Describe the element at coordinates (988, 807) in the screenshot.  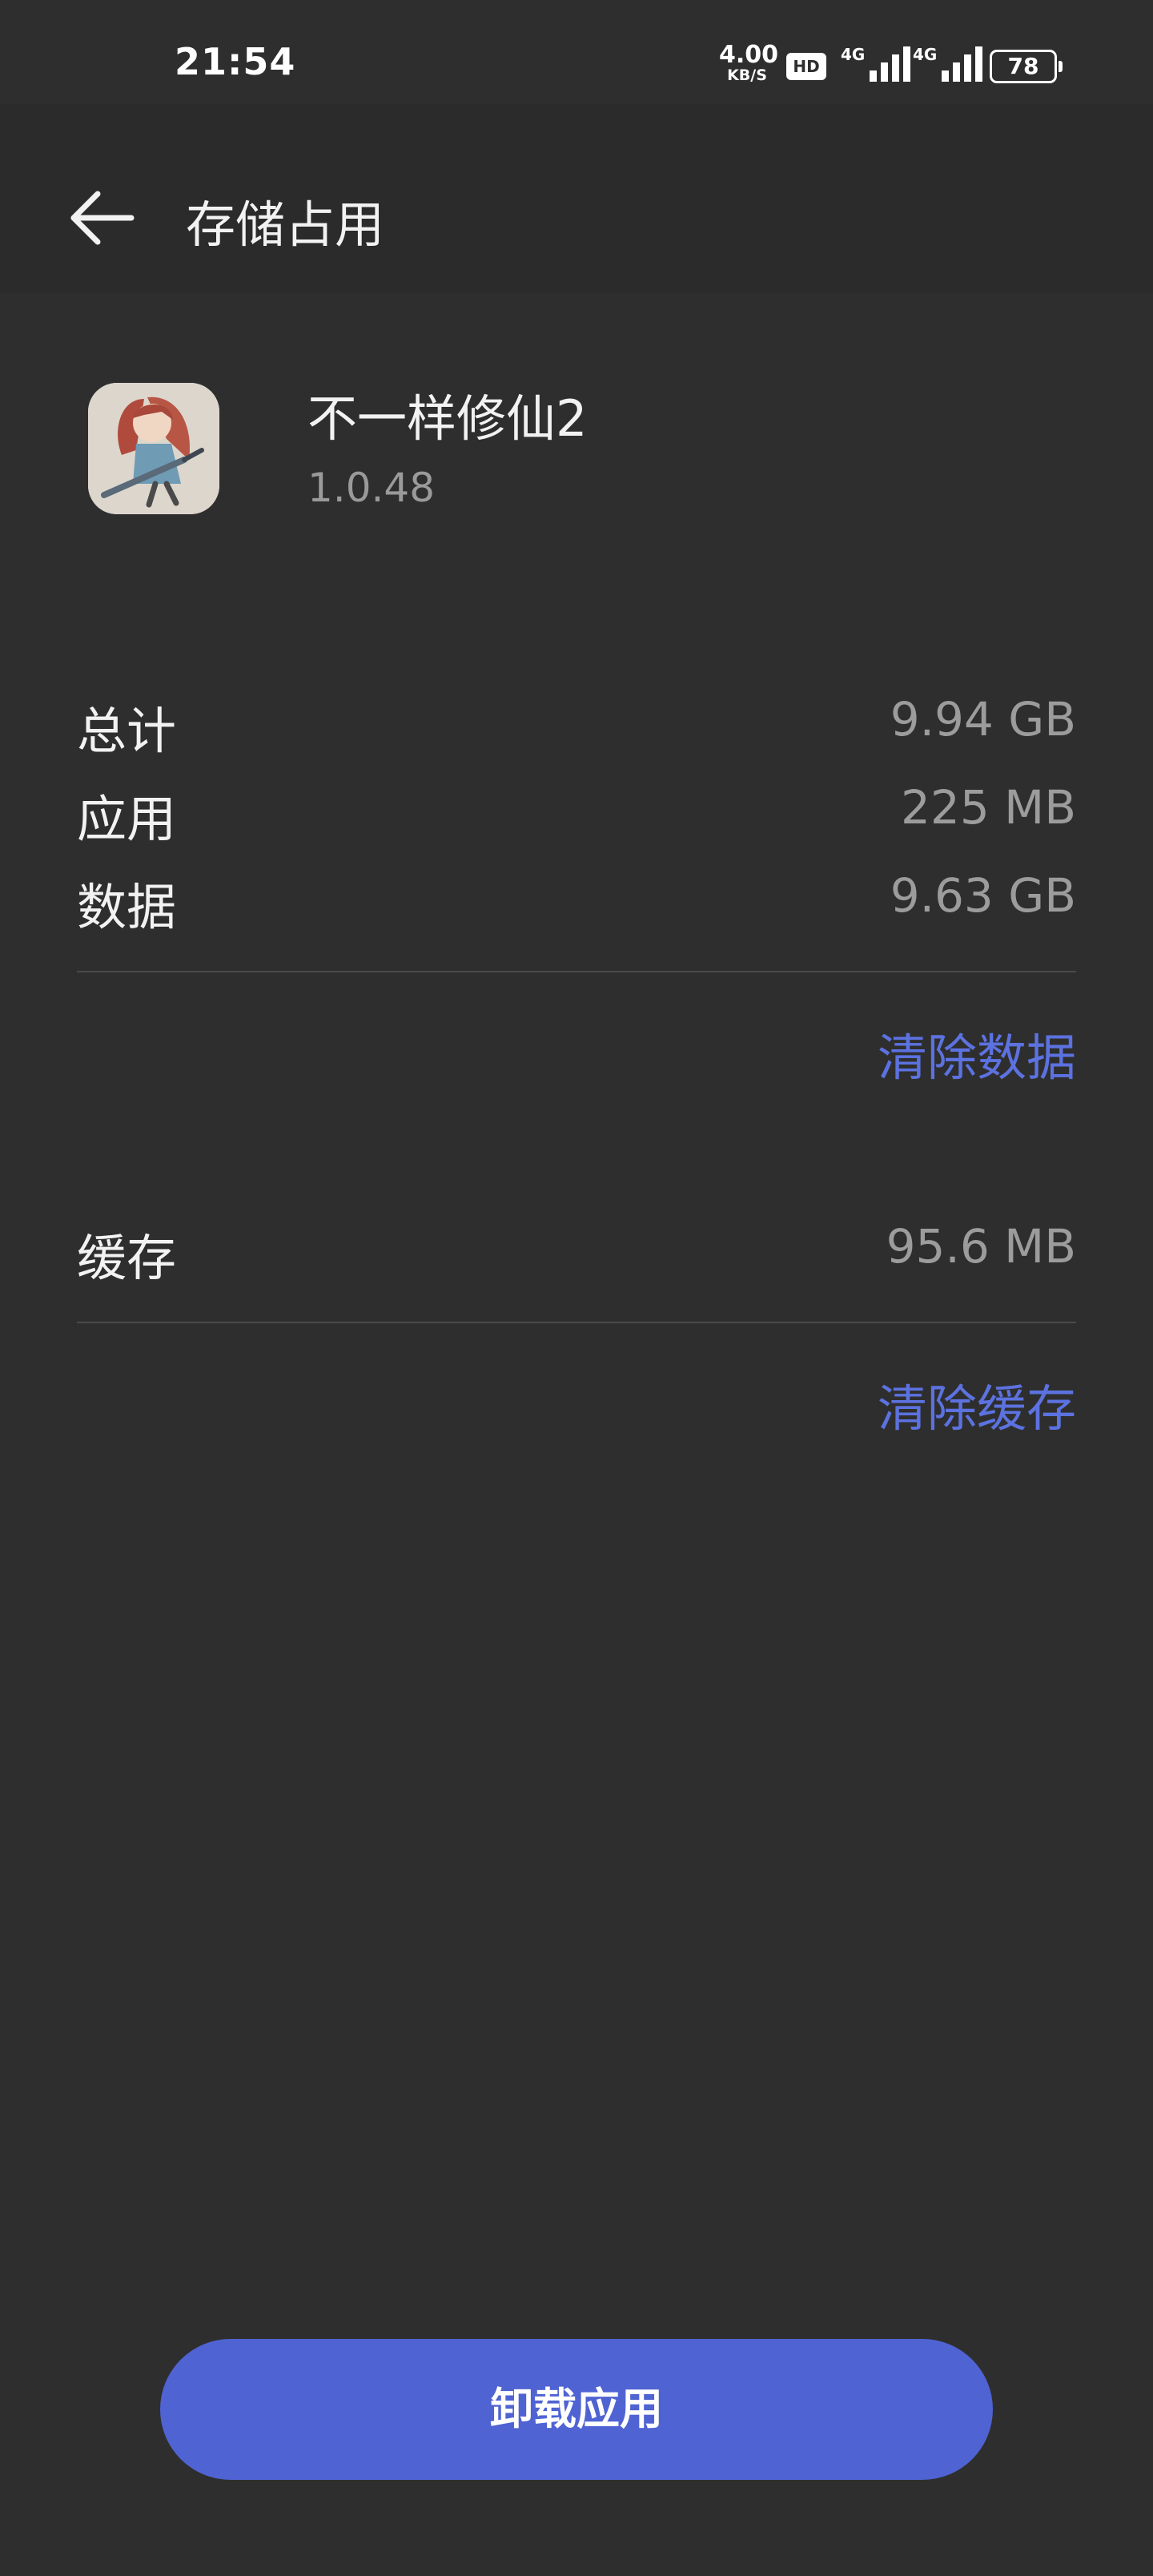
I see `app-size-value: 225 MB` at that location.